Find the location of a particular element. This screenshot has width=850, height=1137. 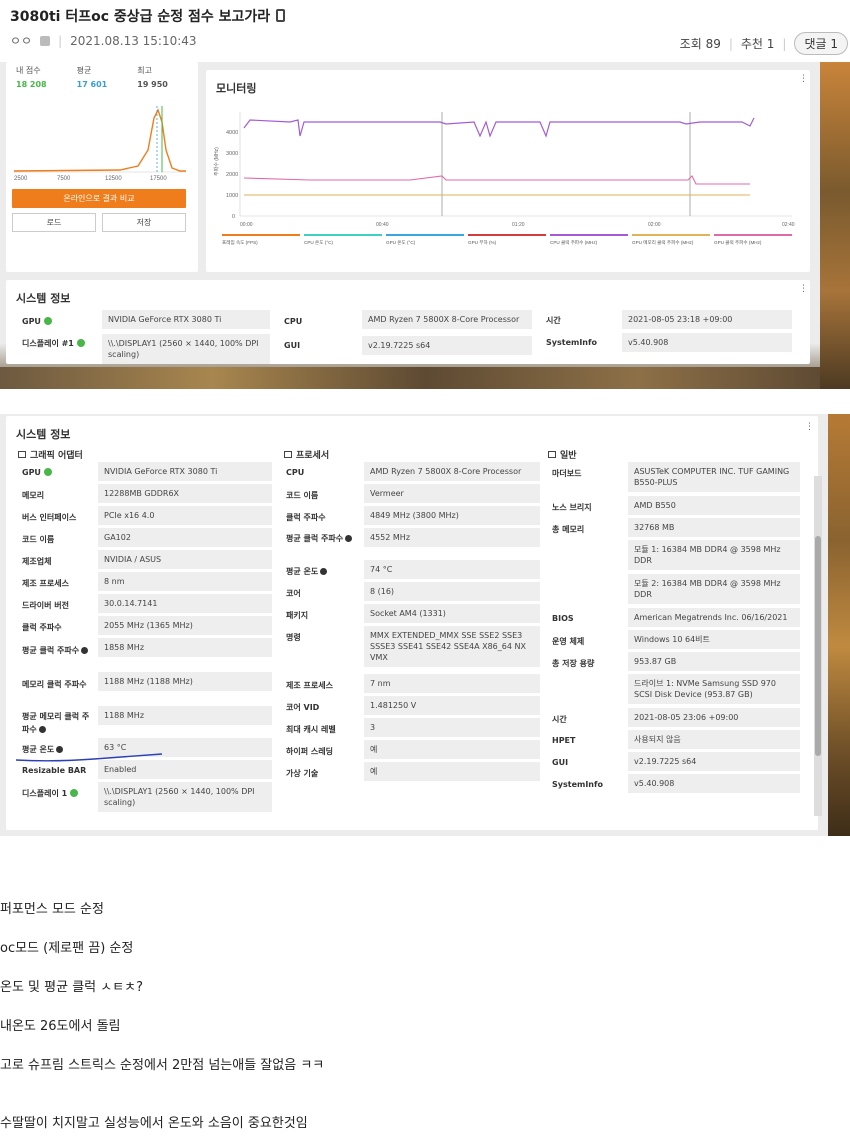

save-button: 저장 is located at coordinates (144, 222).